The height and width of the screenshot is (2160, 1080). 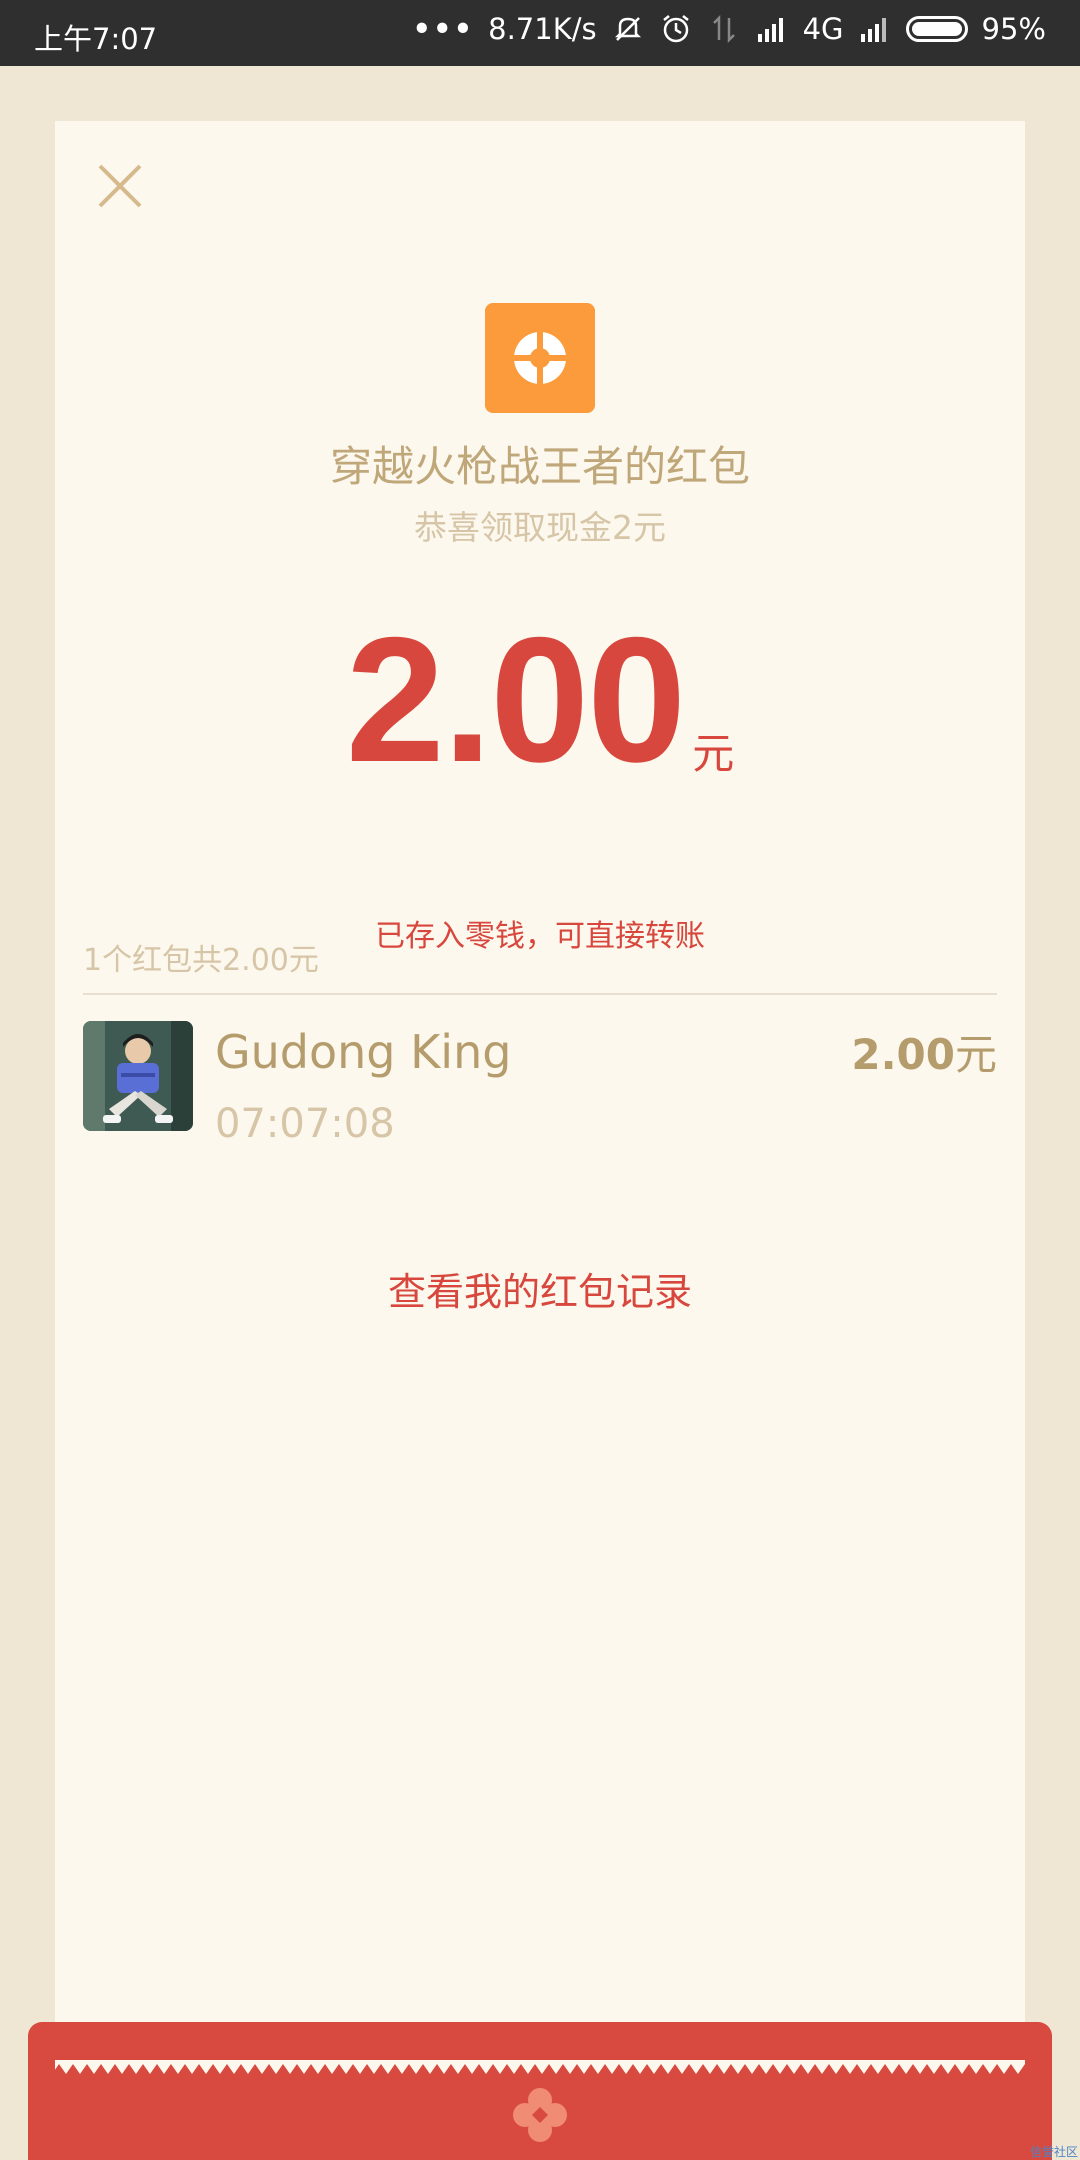 I want to click on status-icons: ••• 8.71K/s 4G 95%, so click(x=729, y=29).